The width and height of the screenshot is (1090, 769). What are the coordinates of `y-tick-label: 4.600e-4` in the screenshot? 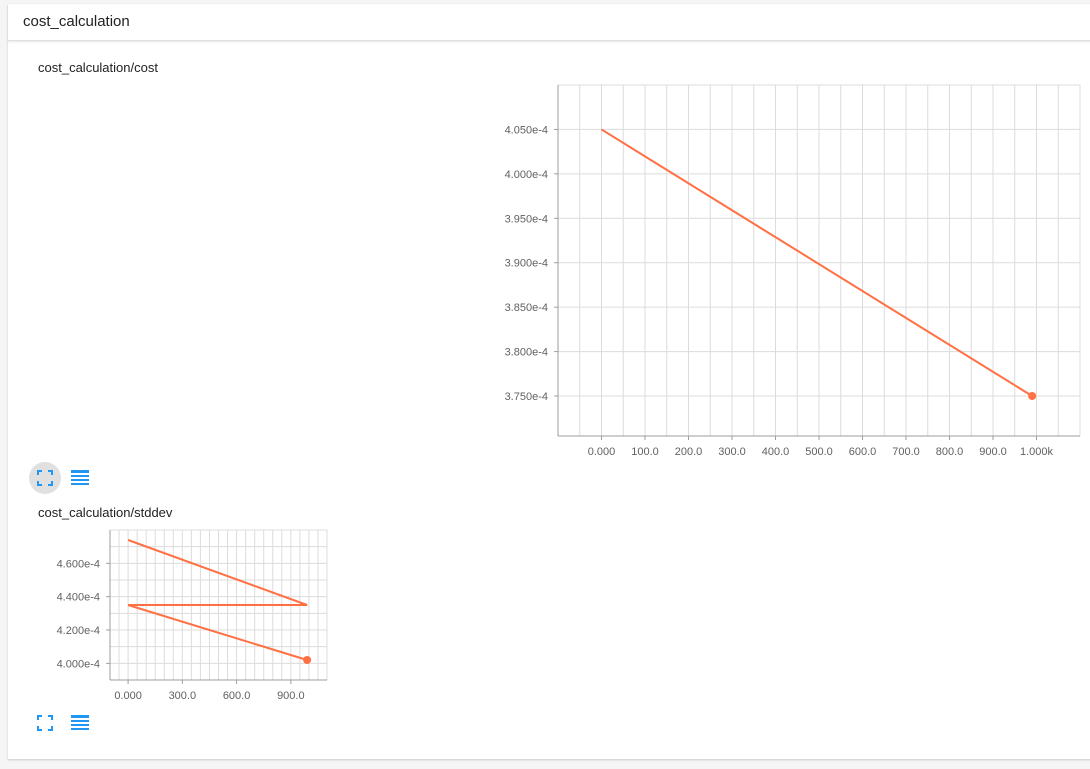 It's located at (78, 564).